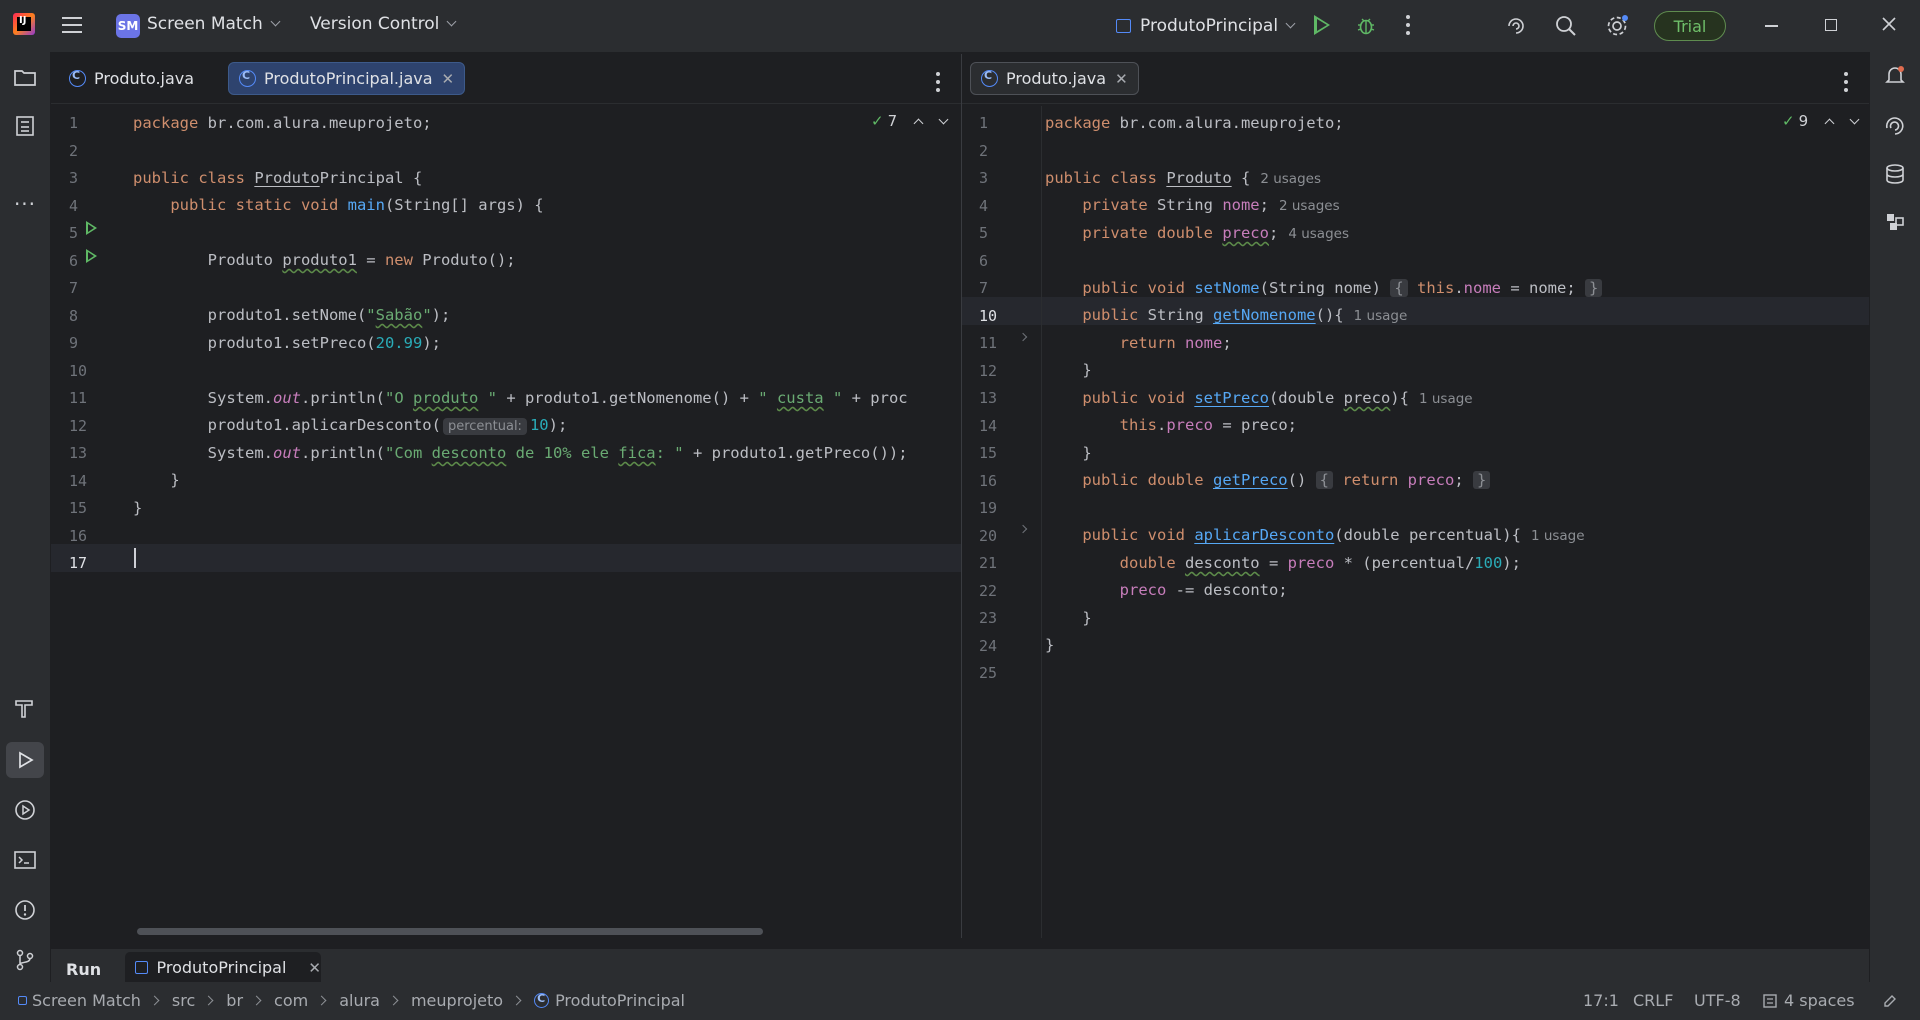 This screenshot has height=1020, width=1920. What do you see at coordinates (359, 1000) in the screenshot?
I see `breadcrumb-item: alura` at bounding box center [359, 1000].